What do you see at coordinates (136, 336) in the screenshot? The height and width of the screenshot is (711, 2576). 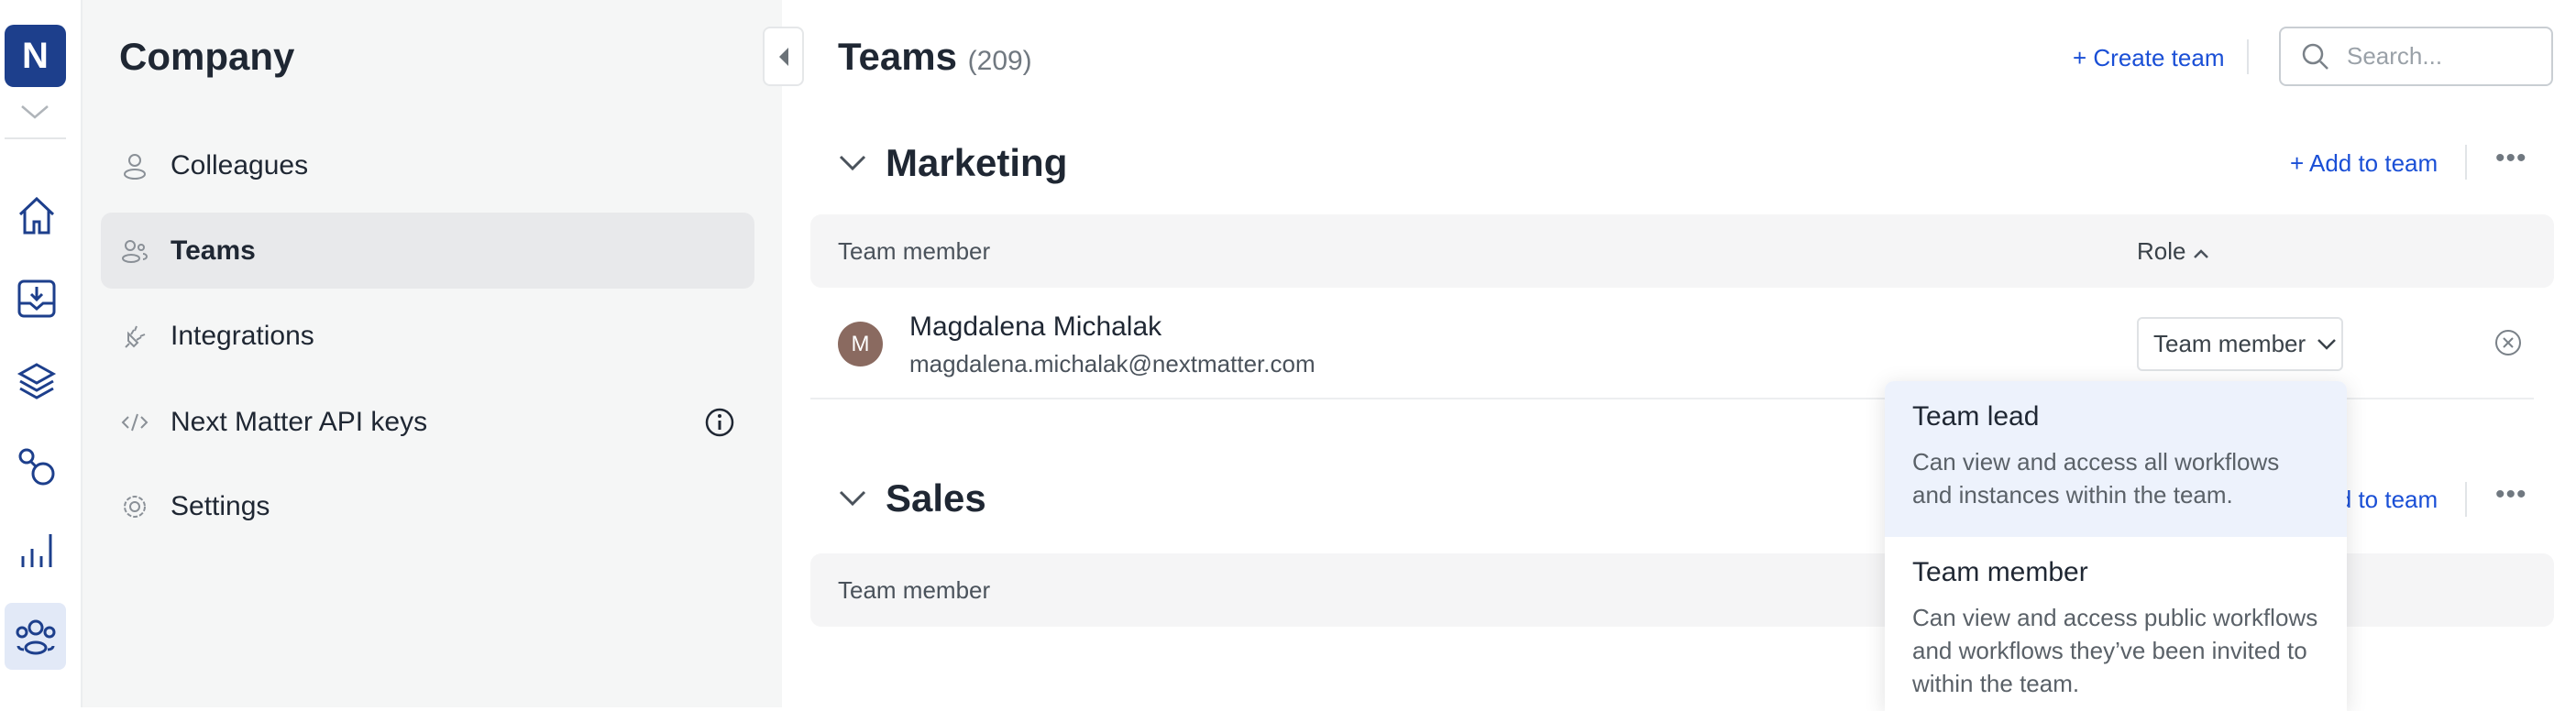 I see `plug-icon` at bounding box center [136, 336].